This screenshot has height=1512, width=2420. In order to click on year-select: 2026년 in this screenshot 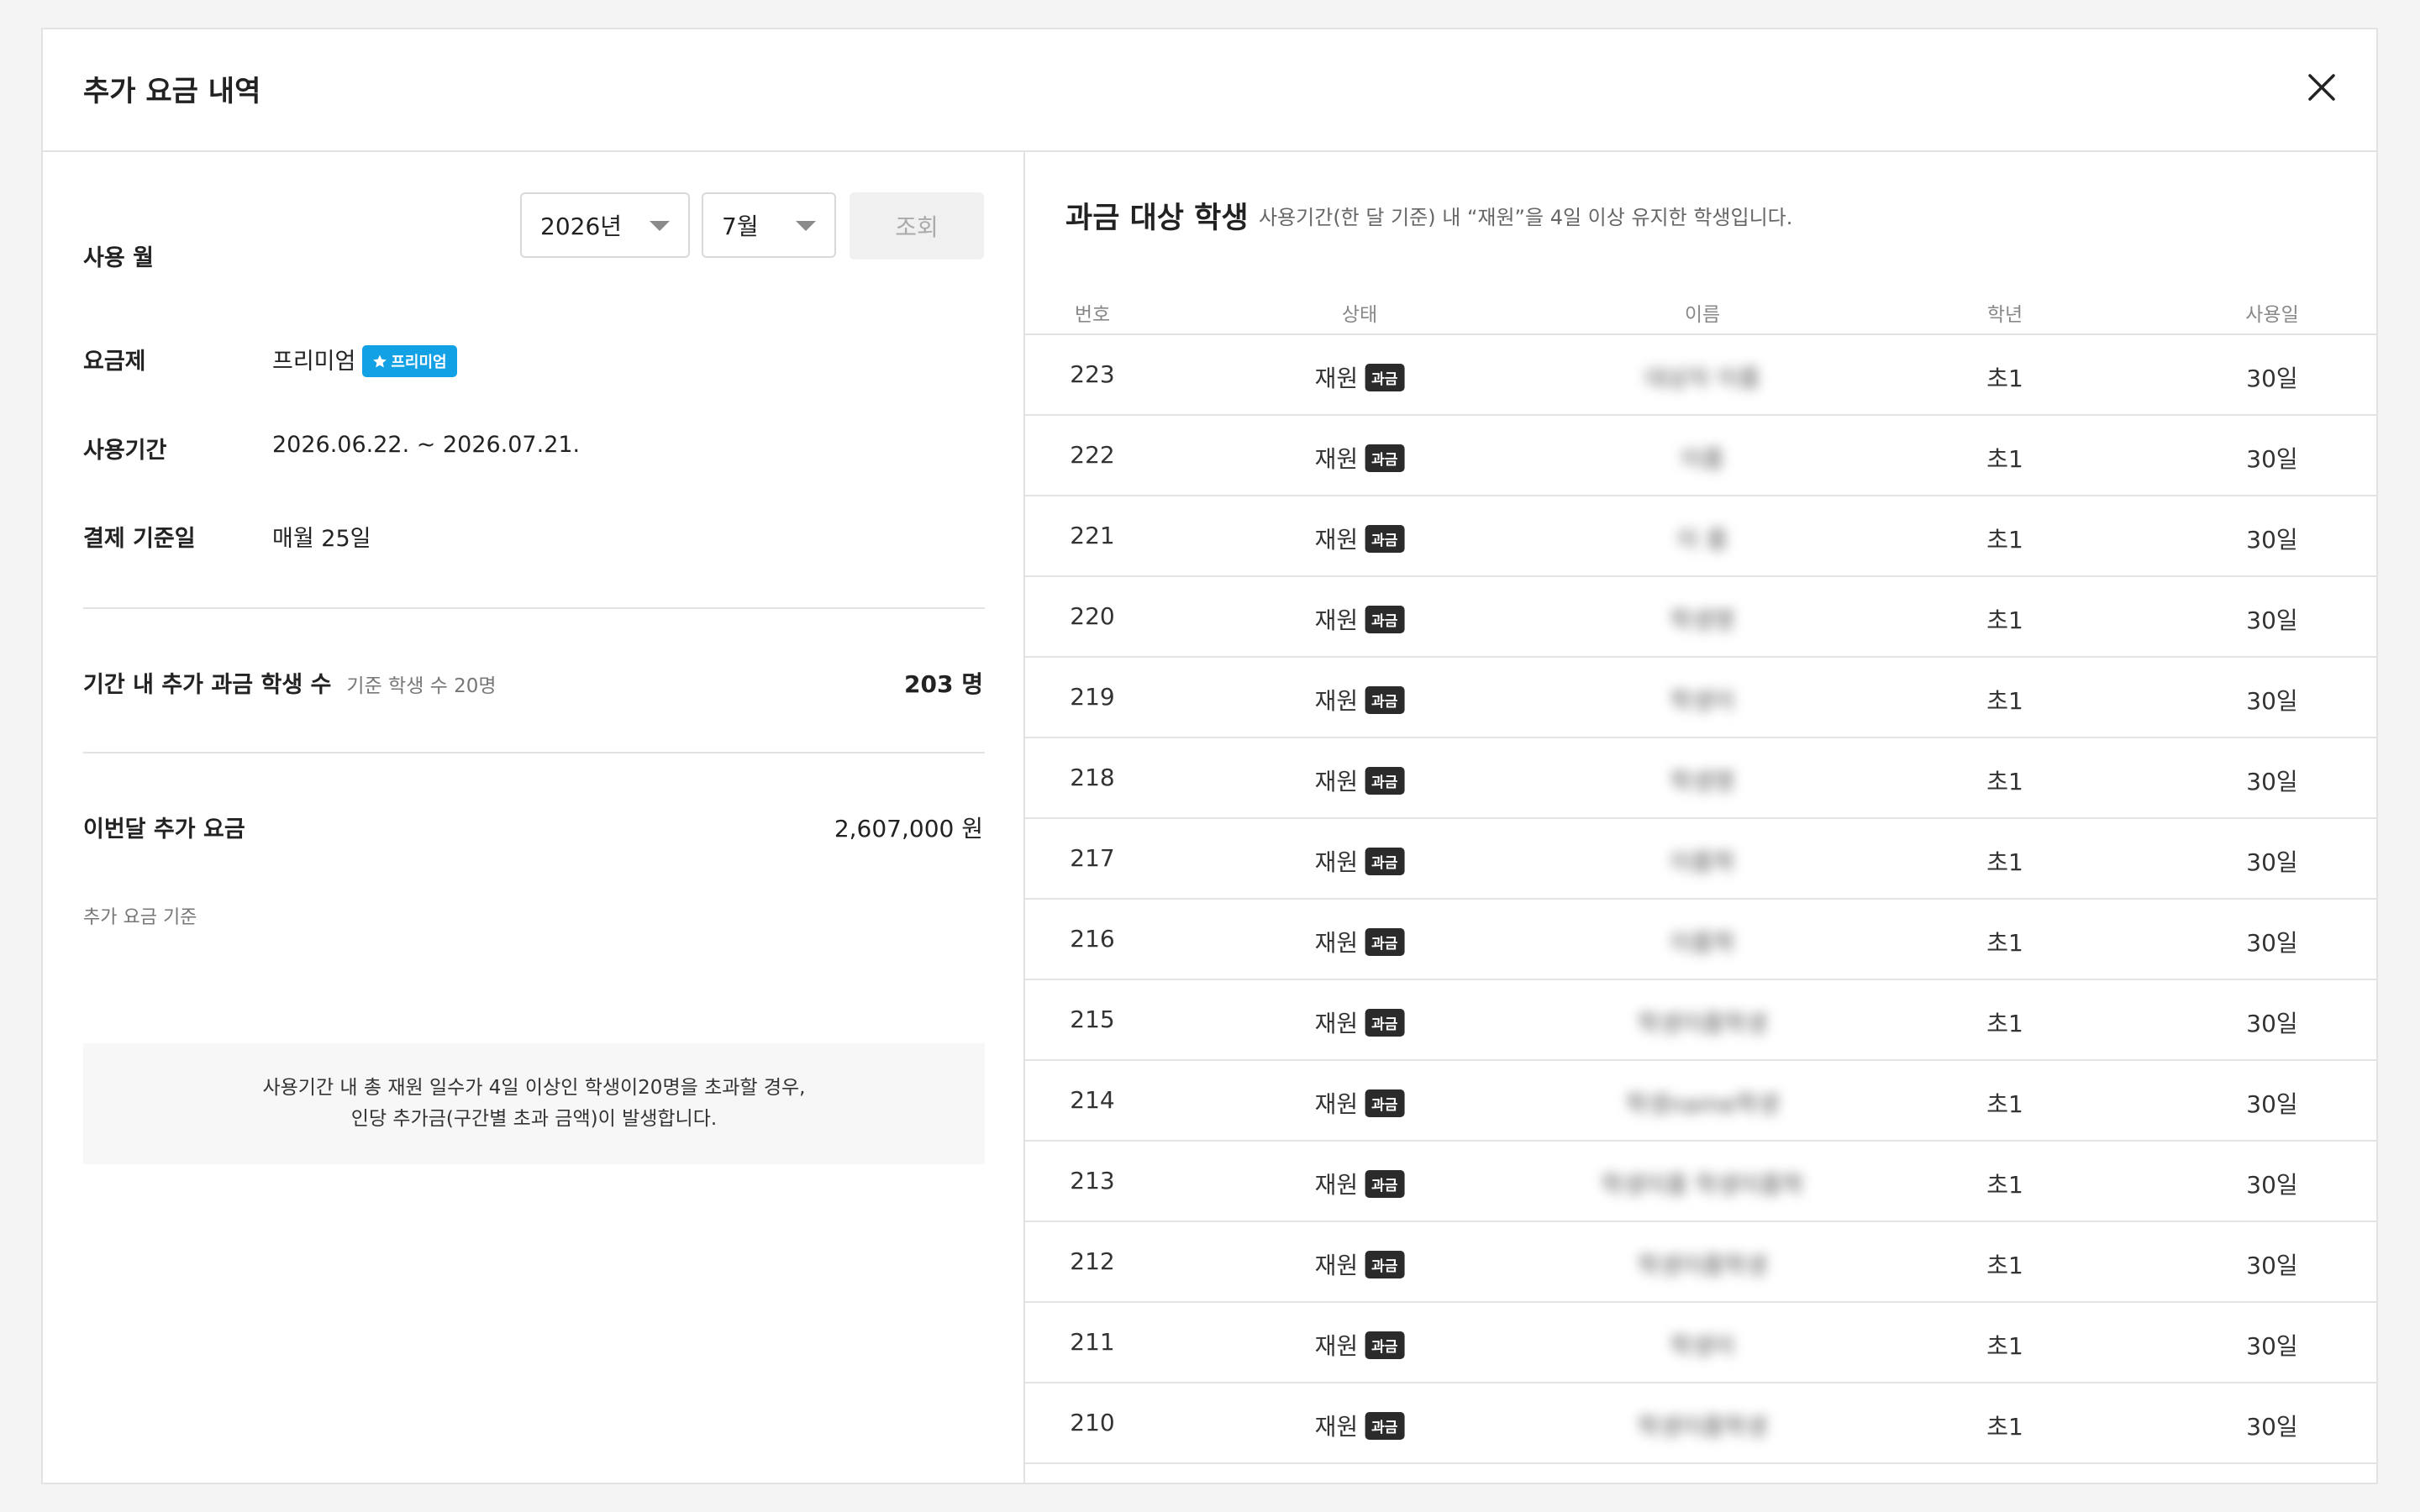, I will do `click(605, 225)`.